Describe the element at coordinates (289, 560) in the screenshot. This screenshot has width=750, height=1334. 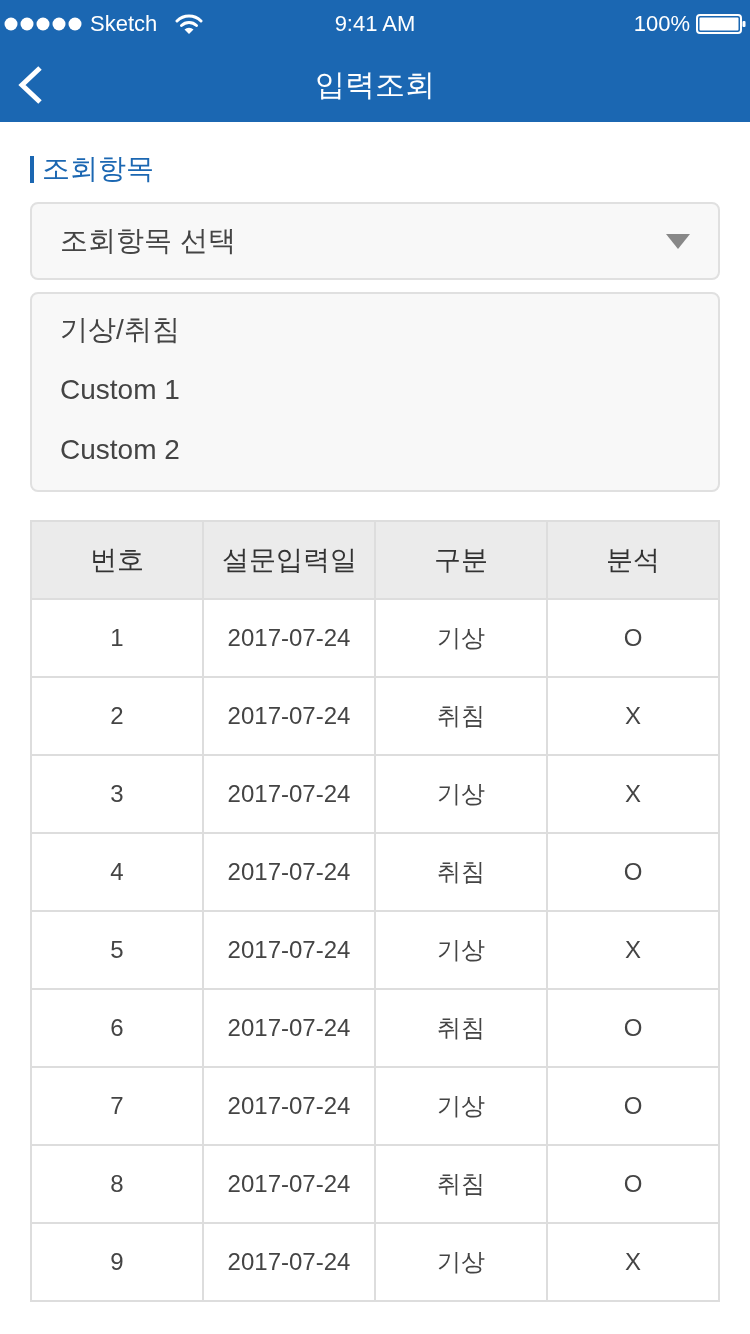
I see `column-header: 설문입력일` at that location.